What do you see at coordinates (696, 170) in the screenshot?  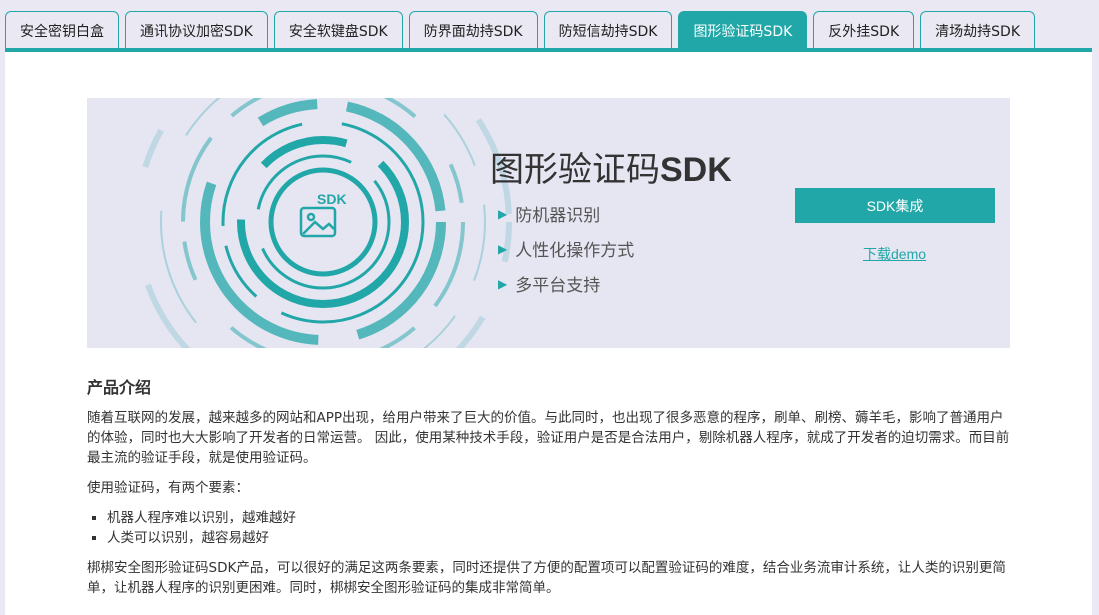 I see `hero-title-sdk: SDK` at bounding box center [696, 170].